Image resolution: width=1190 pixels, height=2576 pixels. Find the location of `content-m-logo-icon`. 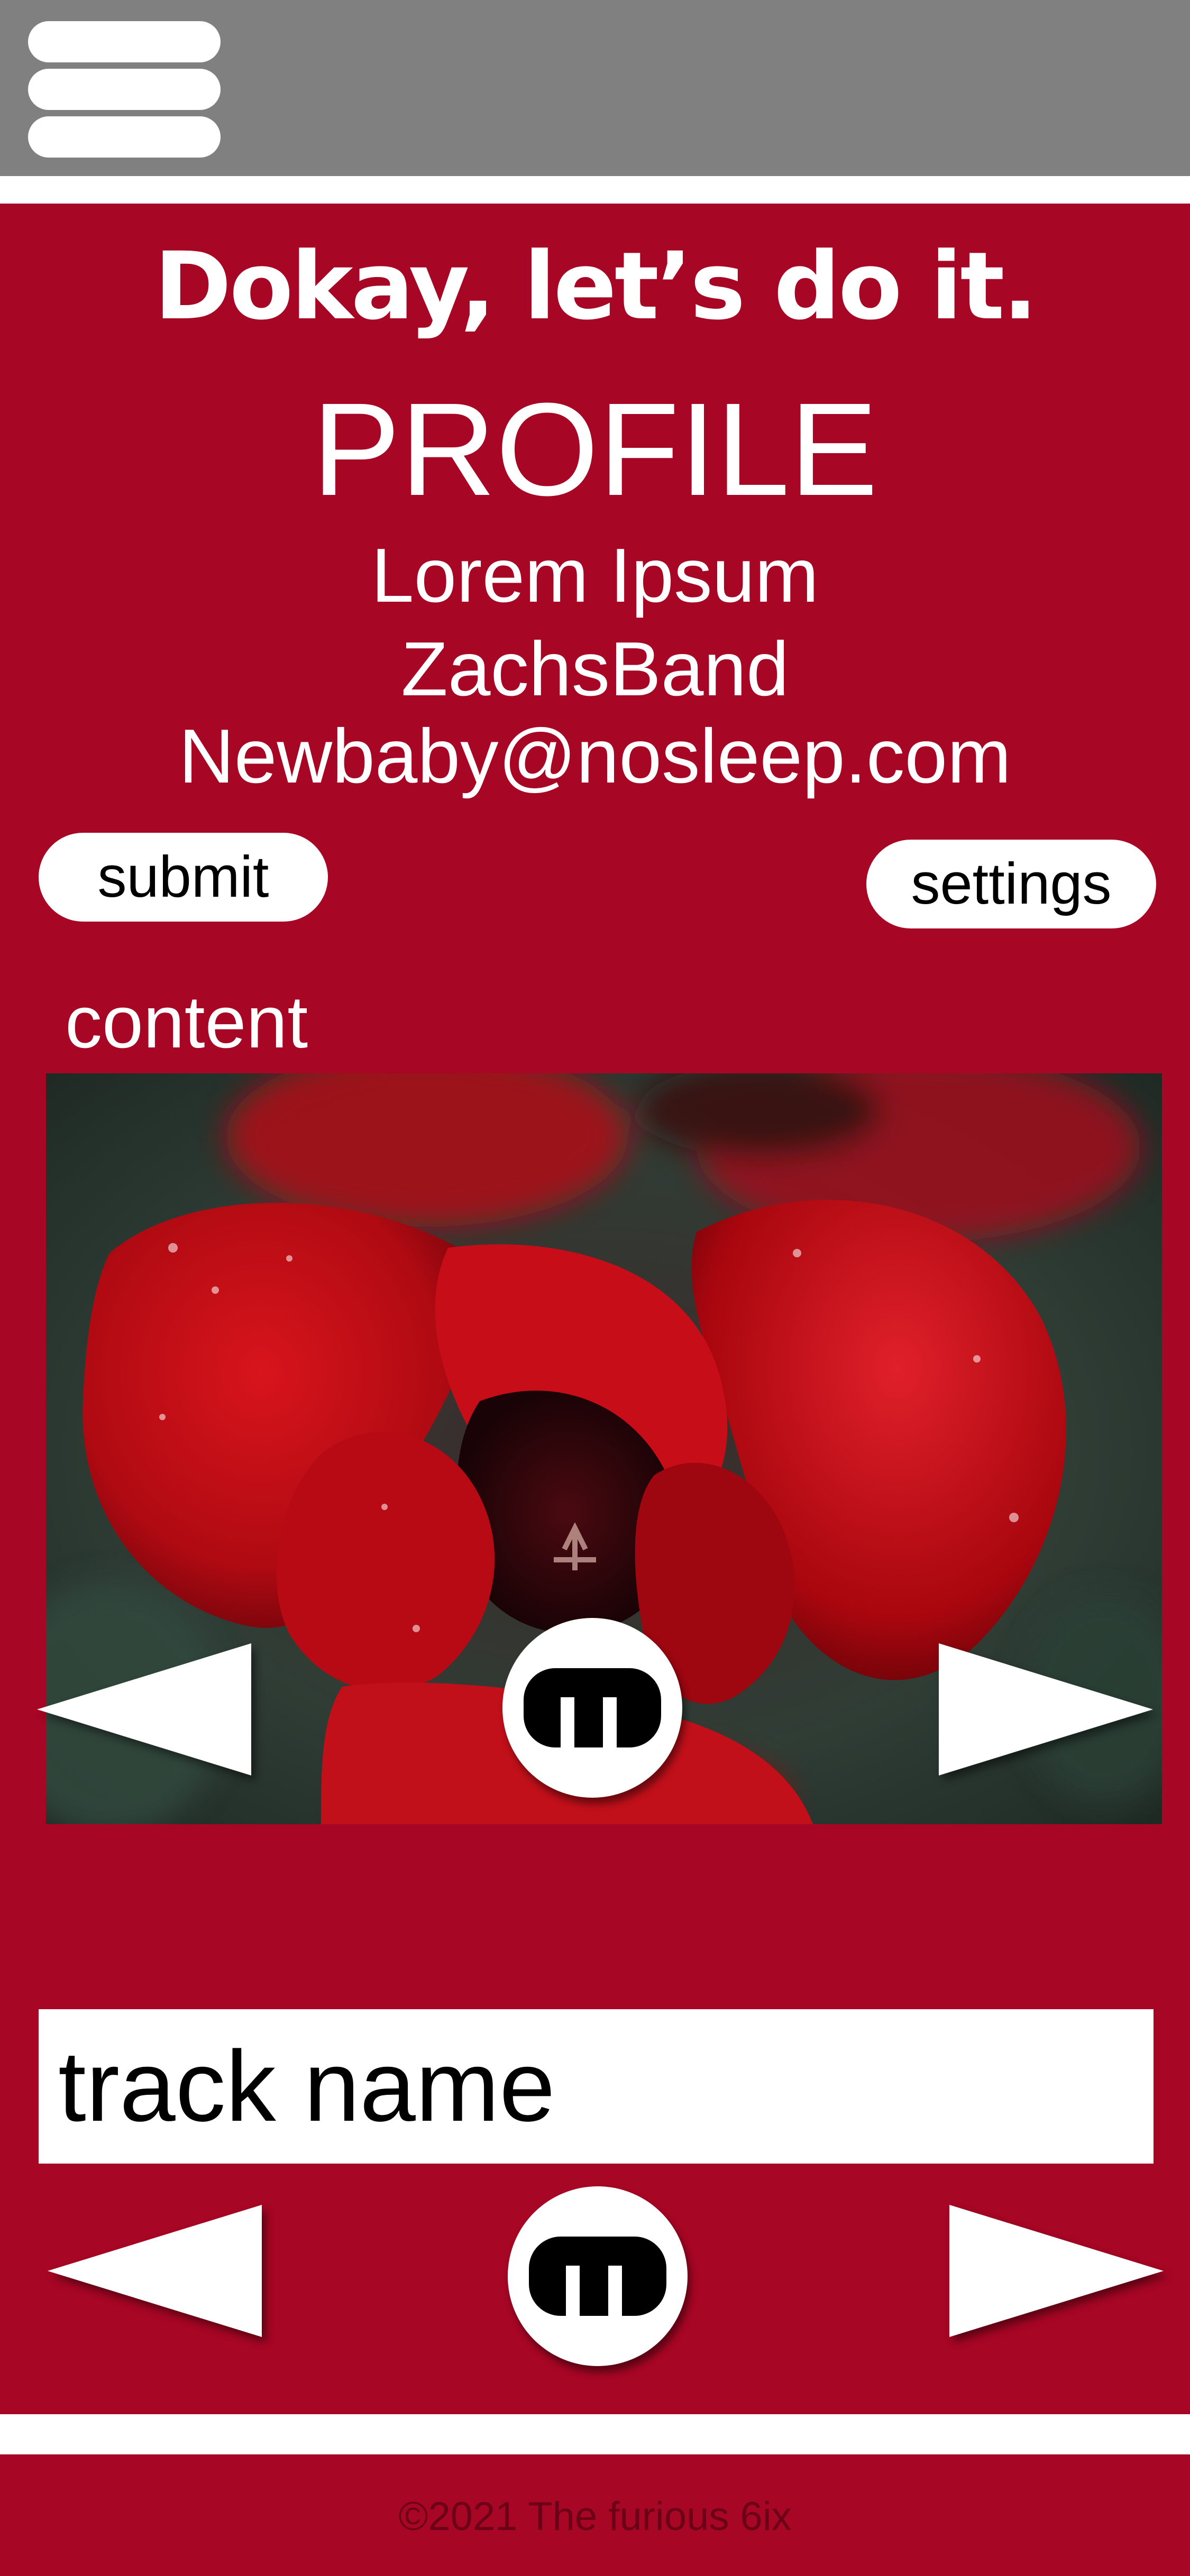

content-m-logo-icon is located at coordinates (592, 1708).